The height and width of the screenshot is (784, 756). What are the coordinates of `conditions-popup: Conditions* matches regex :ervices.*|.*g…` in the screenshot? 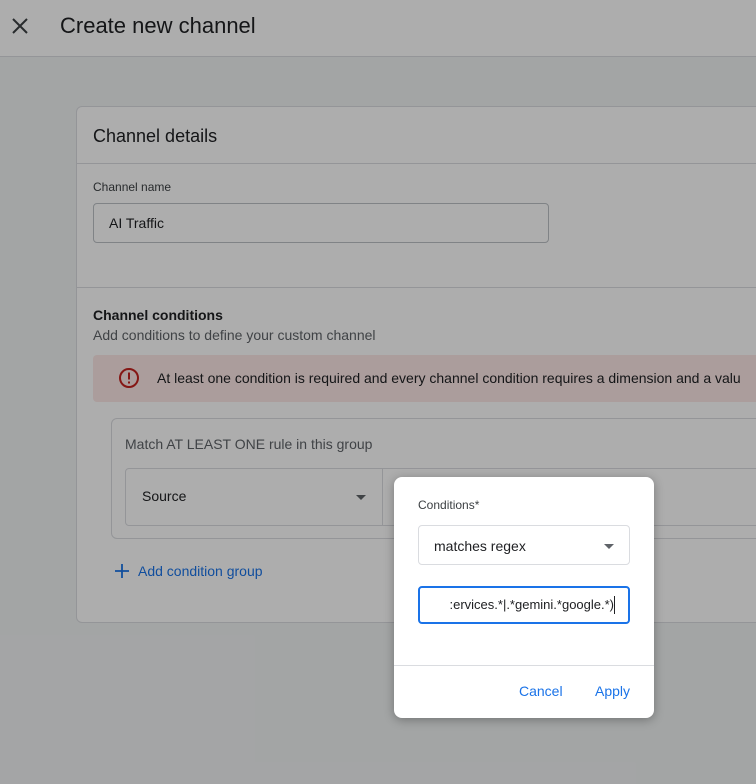 It's located at (524, 597).